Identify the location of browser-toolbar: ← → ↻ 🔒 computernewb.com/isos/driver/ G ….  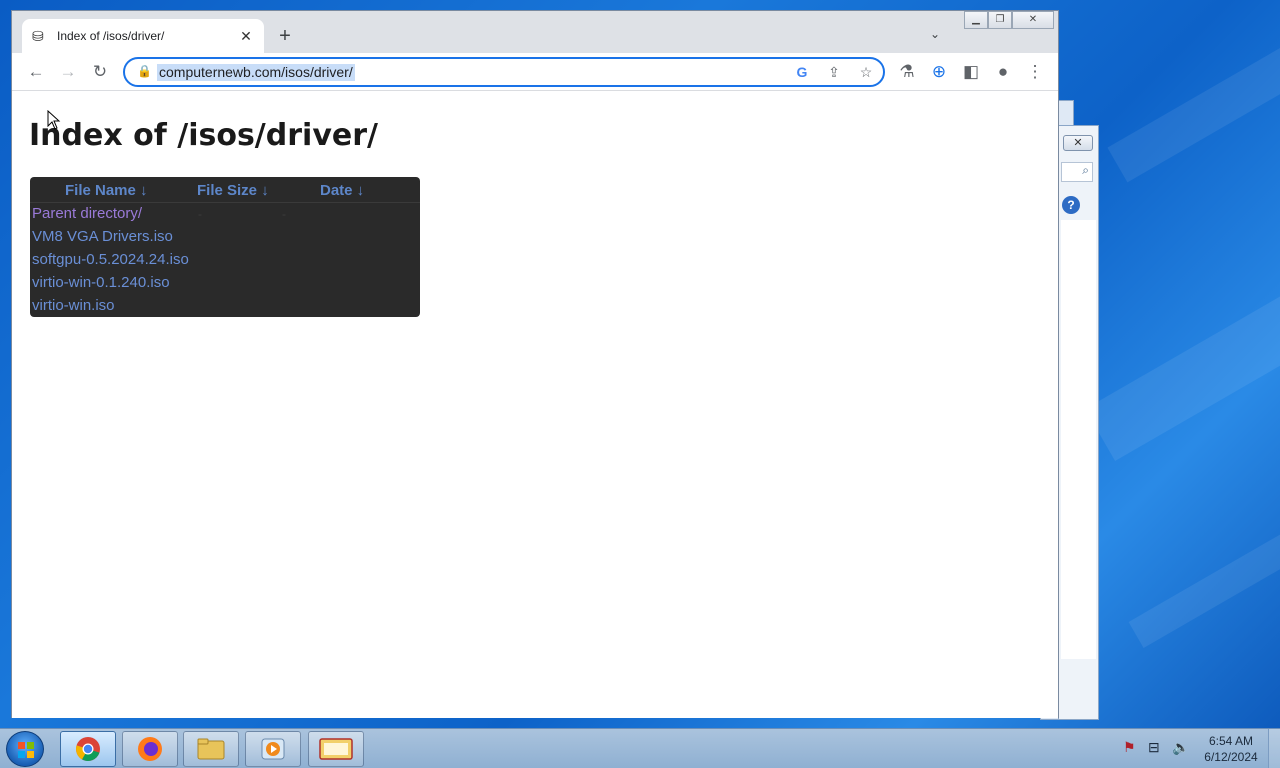
(535, 72).